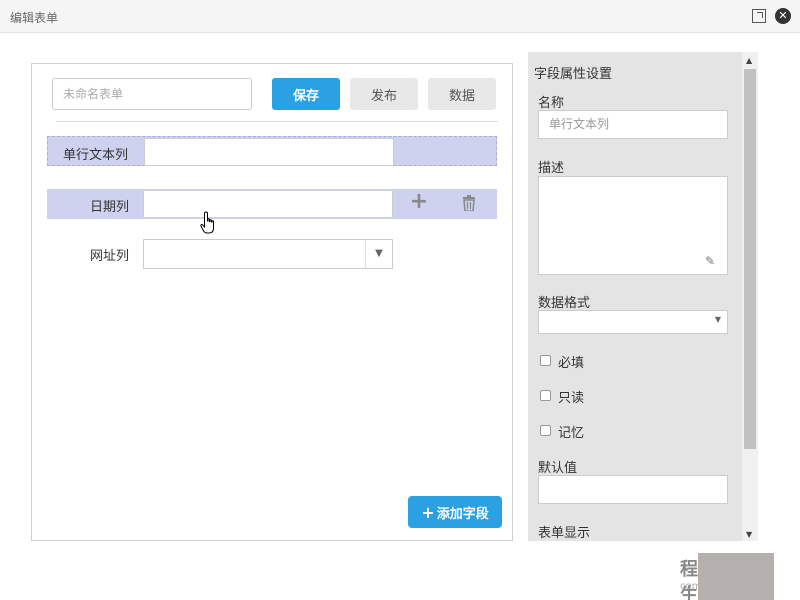  I want to click on data-format-select: ▼, so click(633, 322).